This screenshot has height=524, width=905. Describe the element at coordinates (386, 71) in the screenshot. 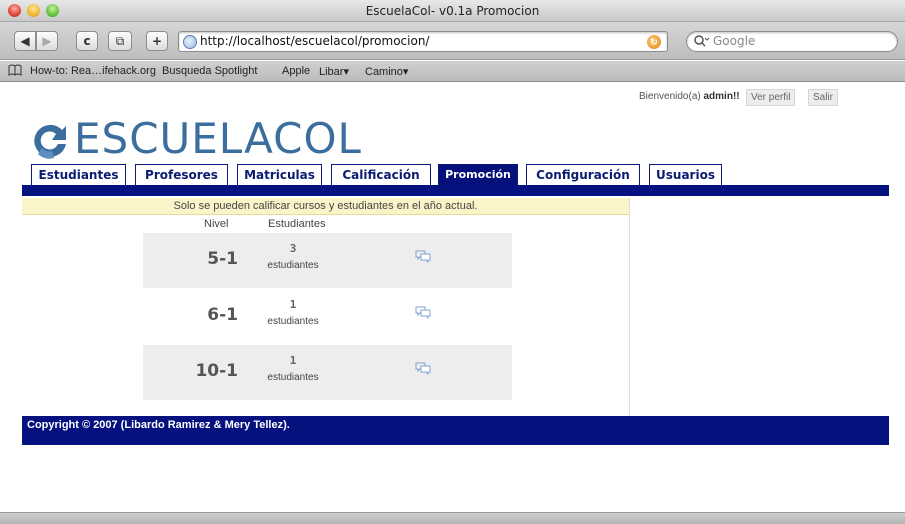

I see `bookmark-camino: Camino▾` at that location.